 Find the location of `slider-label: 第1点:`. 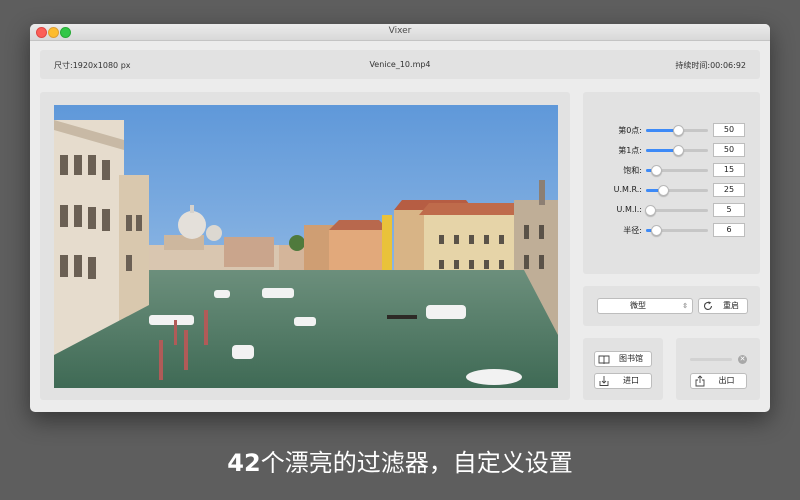

slider-label: 第1点: is located at coordinates (630, 150).